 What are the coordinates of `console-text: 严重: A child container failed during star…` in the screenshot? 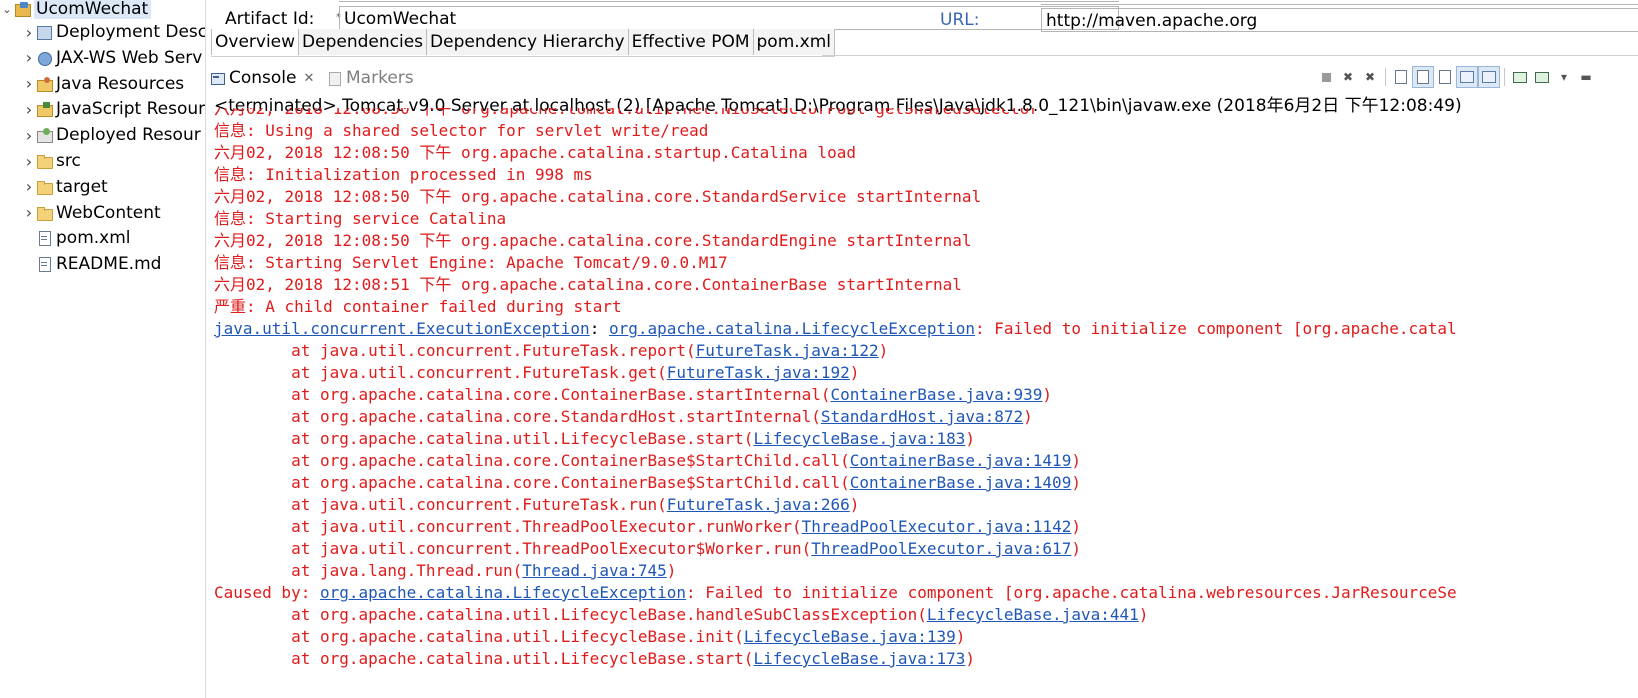 It's located at (418, 306).